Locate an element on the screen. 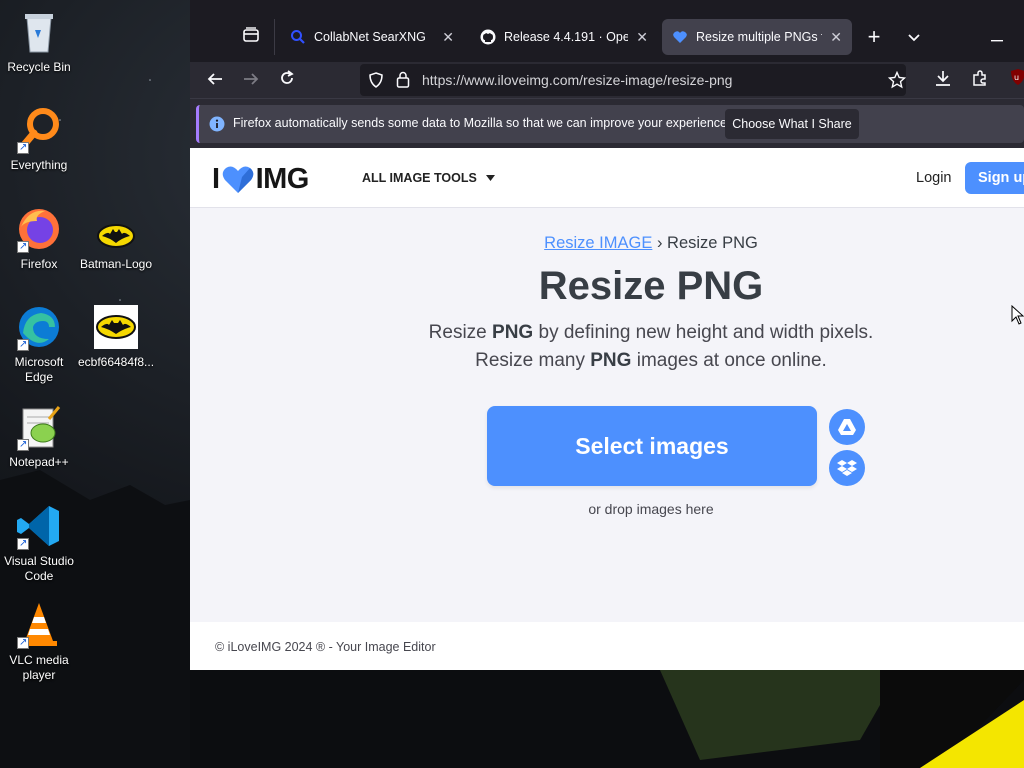 The image size is (1024, 768). tab-iloveimg: Resize multiple PNGs for ✕ is located at coordinates (757, 37).